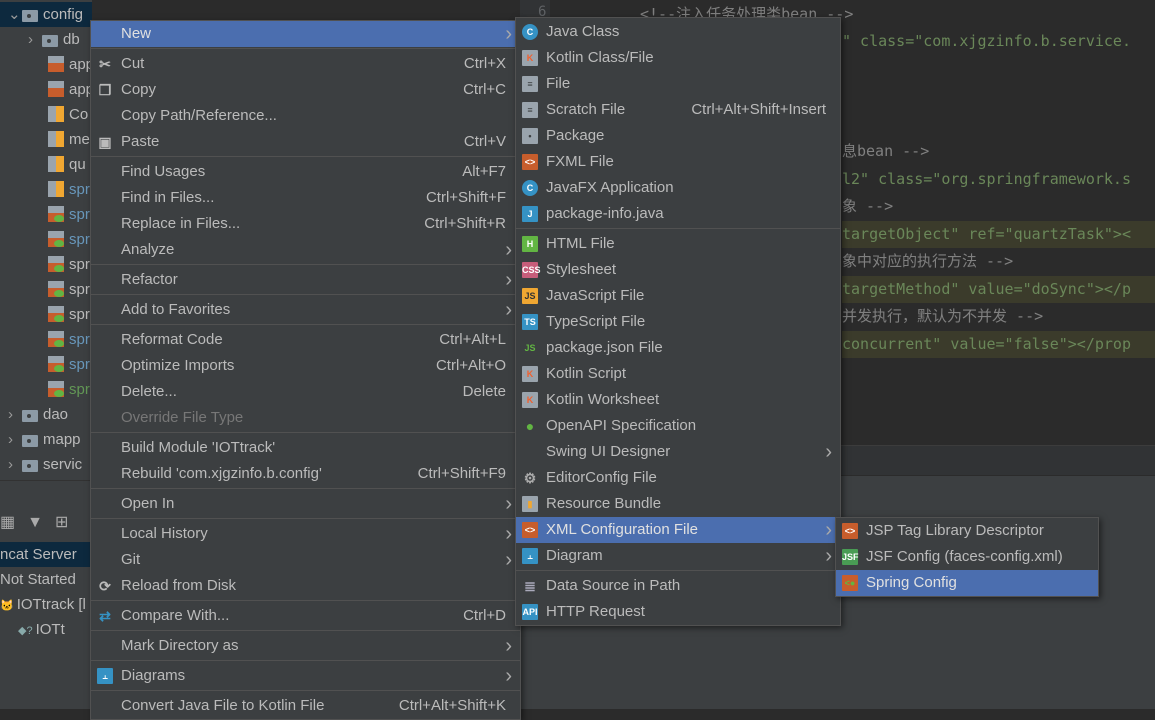 Image resolution: width=1155 pixels, height=720 pixels. I want to click on menu-item-optimize-imports: Optimize Imports Ctrl+Alt+O, so click(305, 366).